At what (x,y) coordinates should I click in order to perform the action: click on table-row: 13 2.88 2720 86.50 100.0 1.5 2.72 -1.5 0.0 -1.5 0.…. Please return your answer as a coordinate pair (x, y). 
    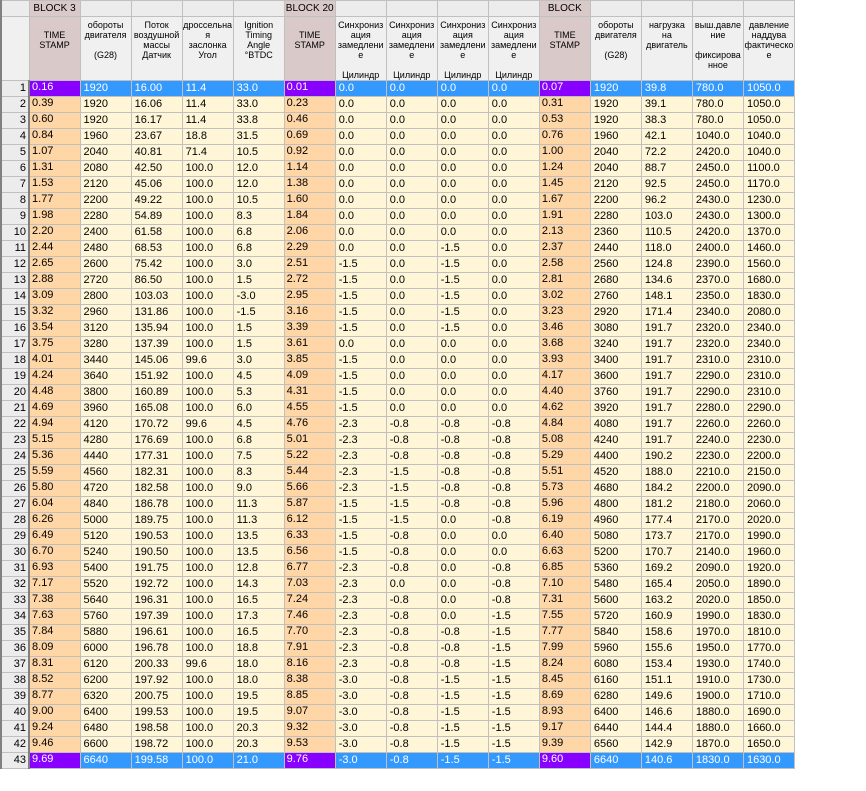
    Looking at the image, I should click on (398, 280).